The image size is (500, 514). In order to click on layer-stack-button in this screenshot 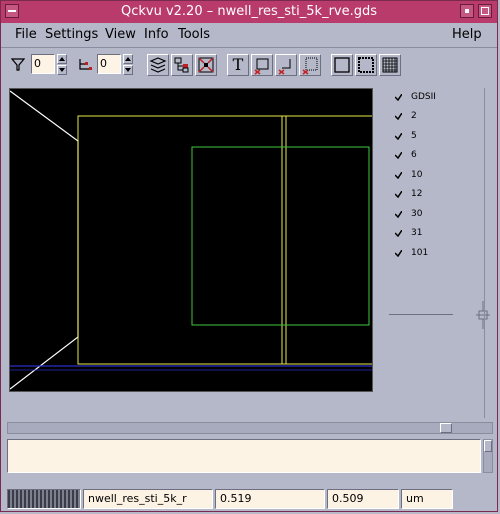, I will do `click(158, 65)`.